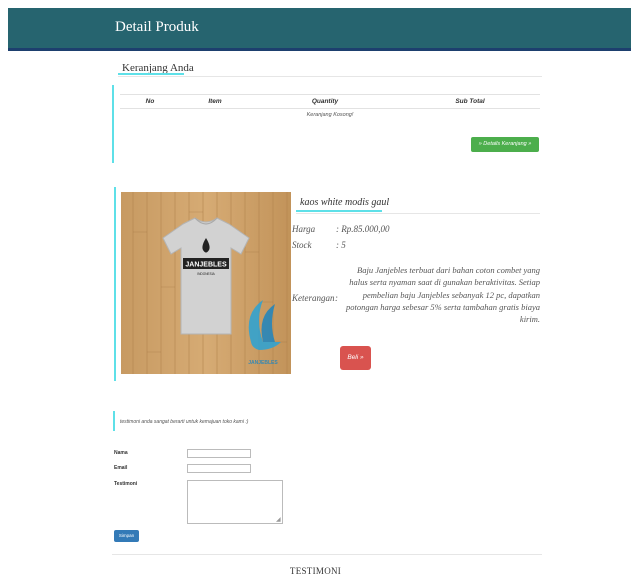  Describe the element at coordinates (121, 453) in the screenshot. I see `name-label: Nama` at that location.